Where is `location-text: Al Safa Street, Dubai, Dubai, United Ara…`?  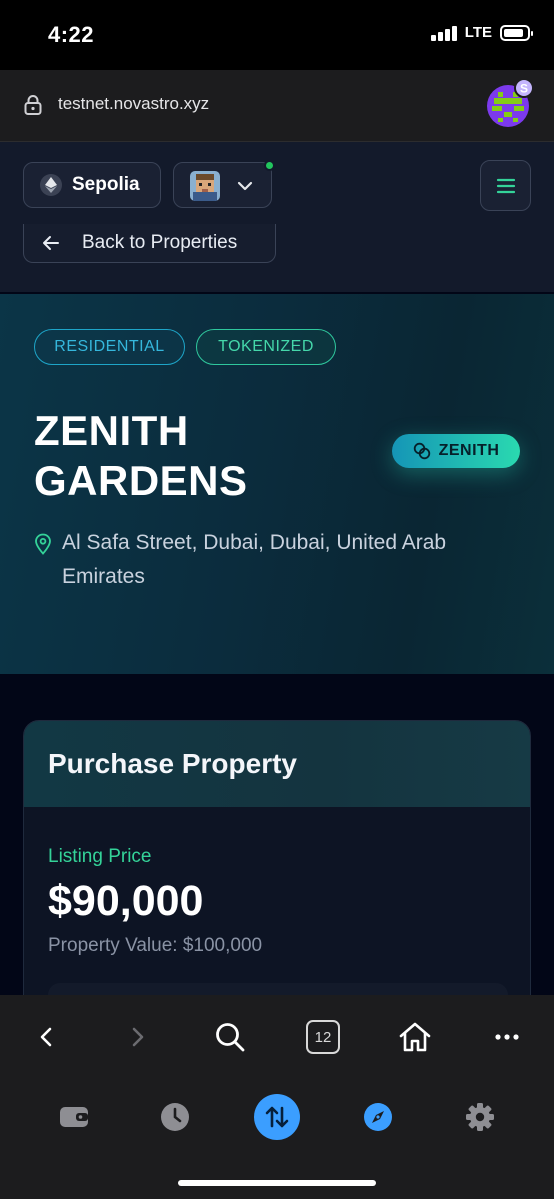
location-text: Al Safa Street, Dubai, Dubai, United Ara… is located at coordinates (254, 559).